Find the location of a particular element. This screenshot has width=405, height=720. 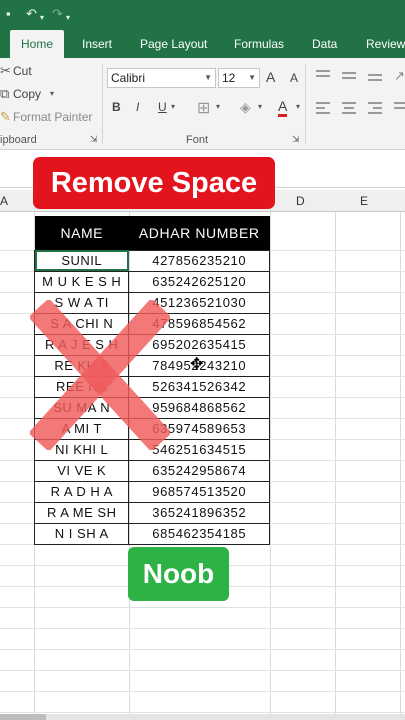

adhar-header-cell: ADHAR NUMBER is located at coordinates (199, 233).